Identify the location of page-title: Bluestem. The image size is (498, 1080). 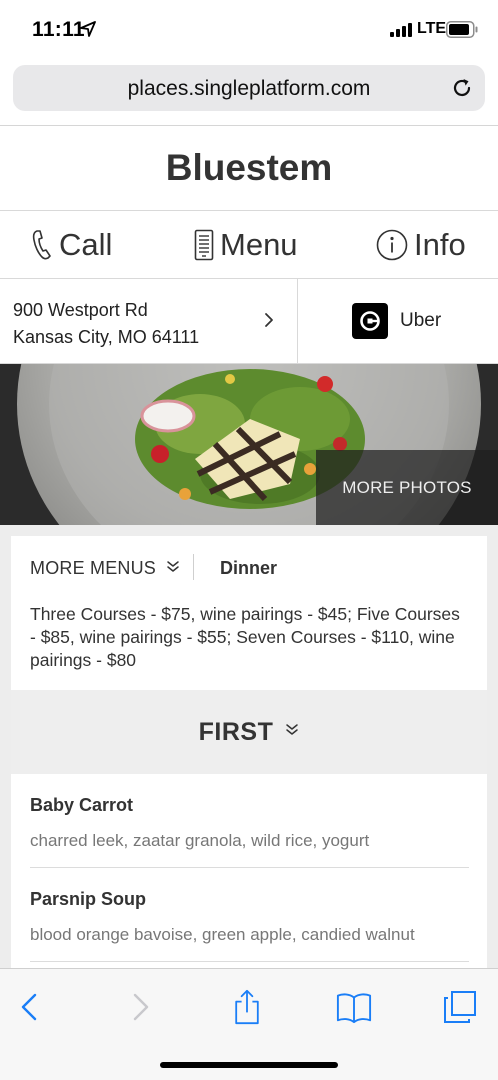
(249, 167).